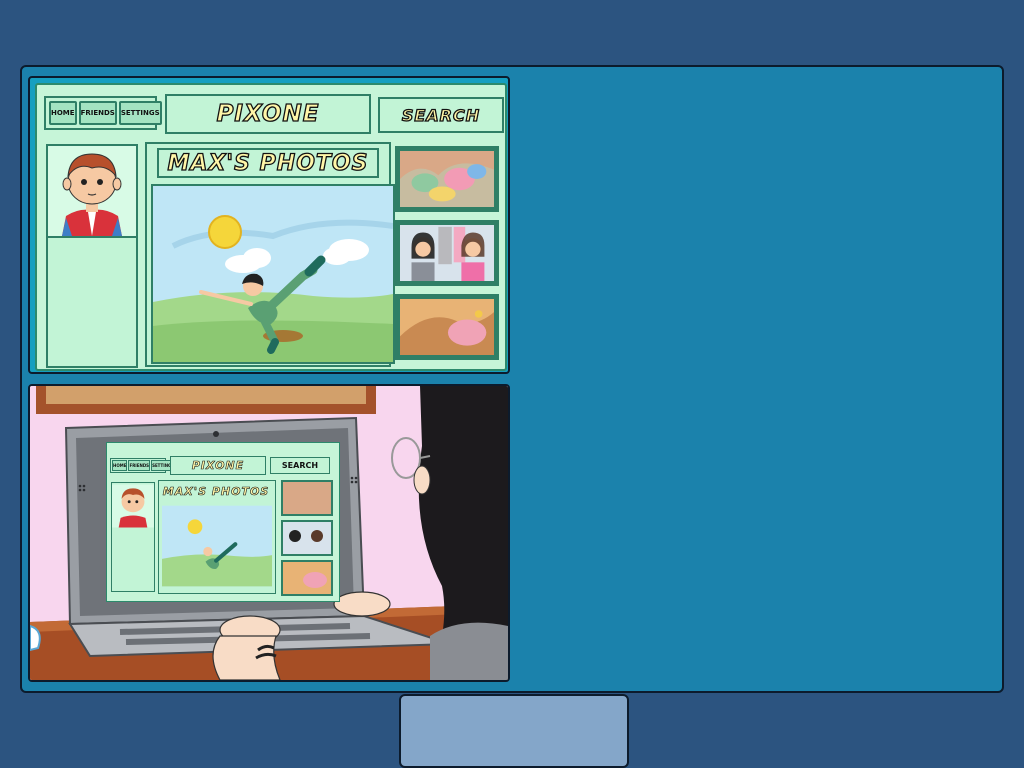  Describe the element at coordinates (63, 113) in the screenshot. I see `nav-home-button: HOME` at that location.